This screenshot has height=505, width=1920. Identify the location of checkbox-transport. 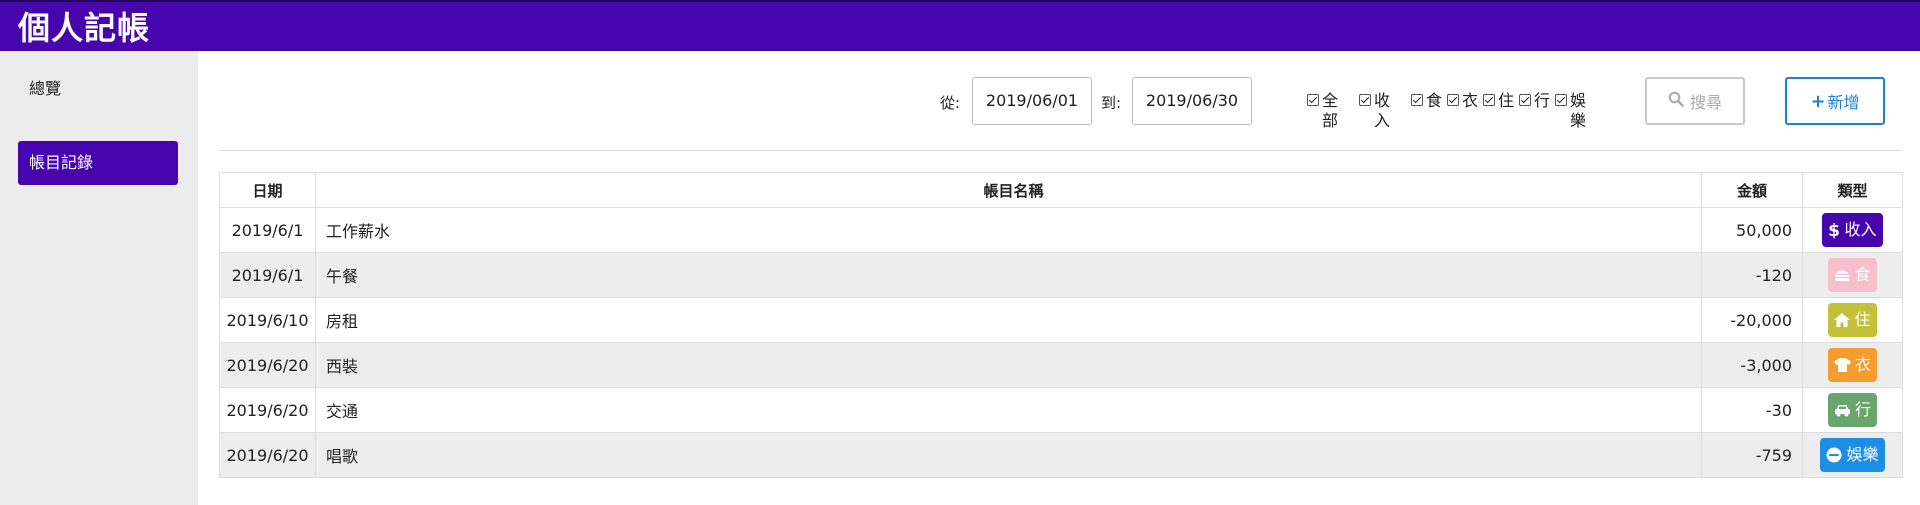
(1525, 100).